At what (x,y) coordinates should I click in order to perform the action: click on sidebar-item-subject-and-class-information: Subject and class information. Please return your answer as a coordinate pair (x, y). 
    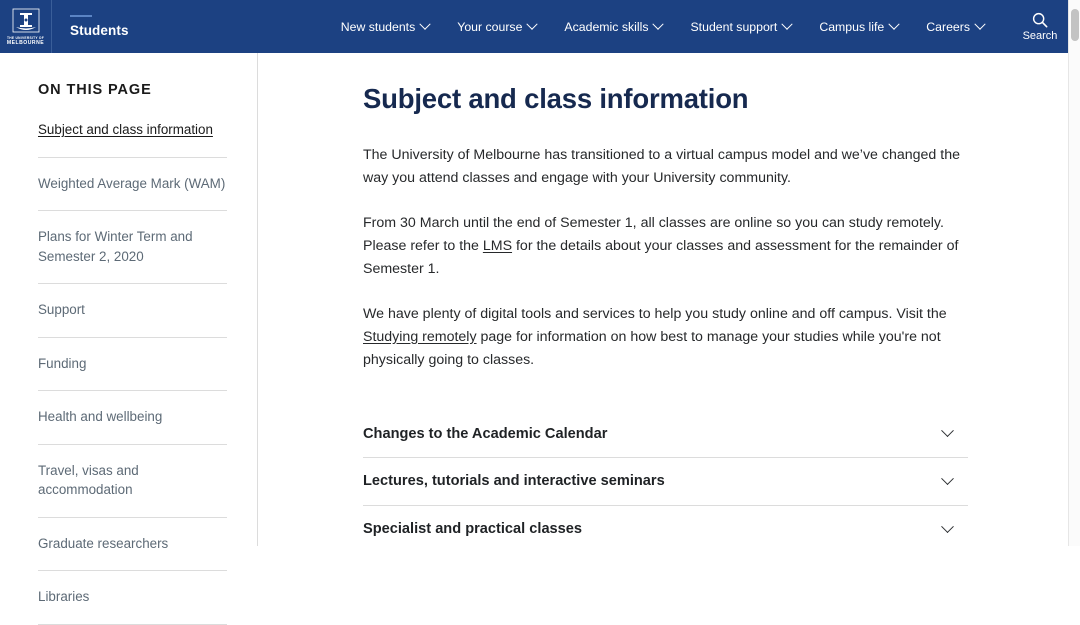
    Looking at the image, I should click on (132, 139).